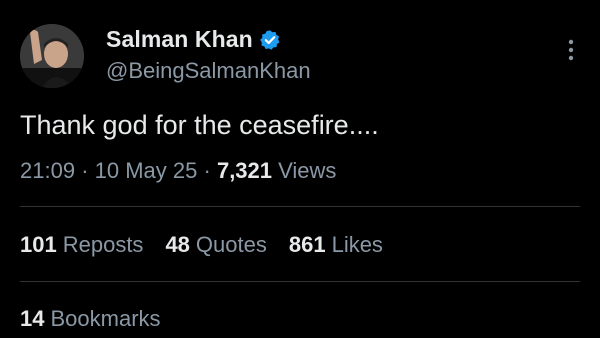 Image resolution: width=600 pixels, height=338 pixels. I want to click on profile-photo-icon, so click(52, 56).